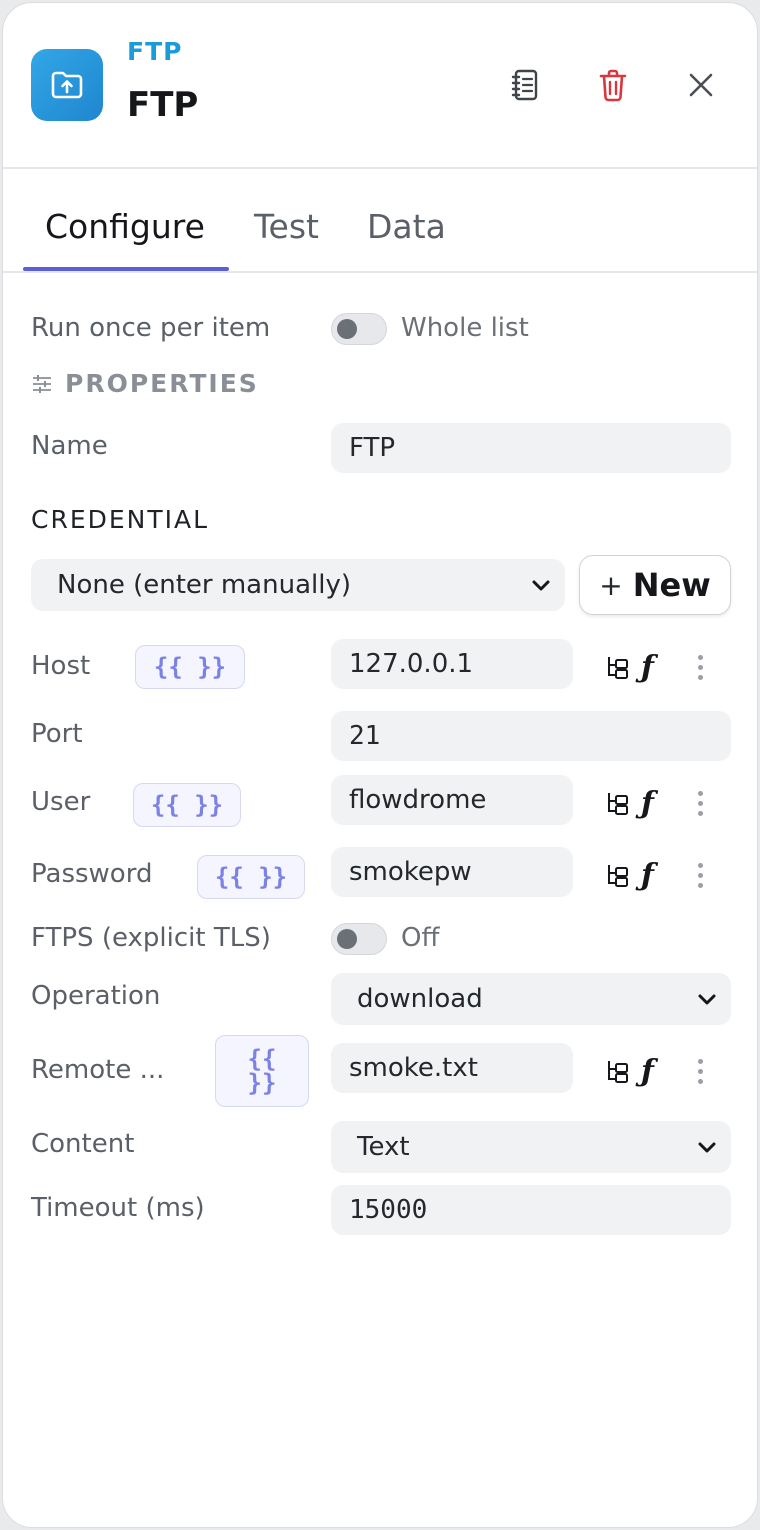 Image resolution: width=760 pixels, height=1530 pixels. Describe the element at coordinates (611, 585) in the screenshot. I see `plus-icon: +` at that location.